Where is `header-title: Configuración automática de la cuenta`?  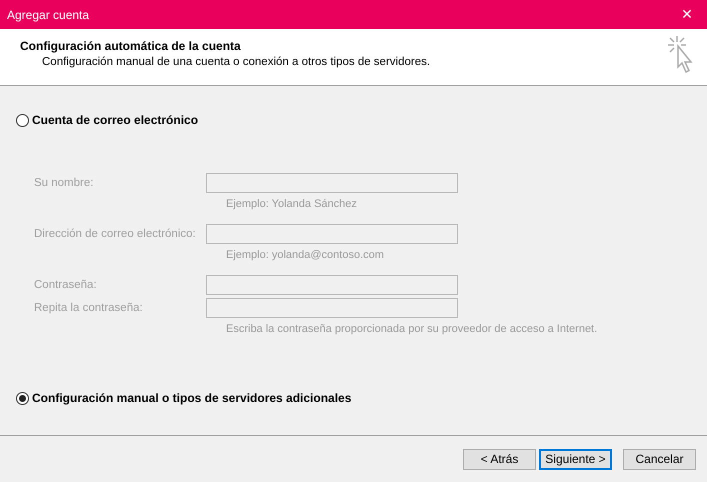 header-title: Configuración automática de la cuenta is located at coordinates (131, 46).